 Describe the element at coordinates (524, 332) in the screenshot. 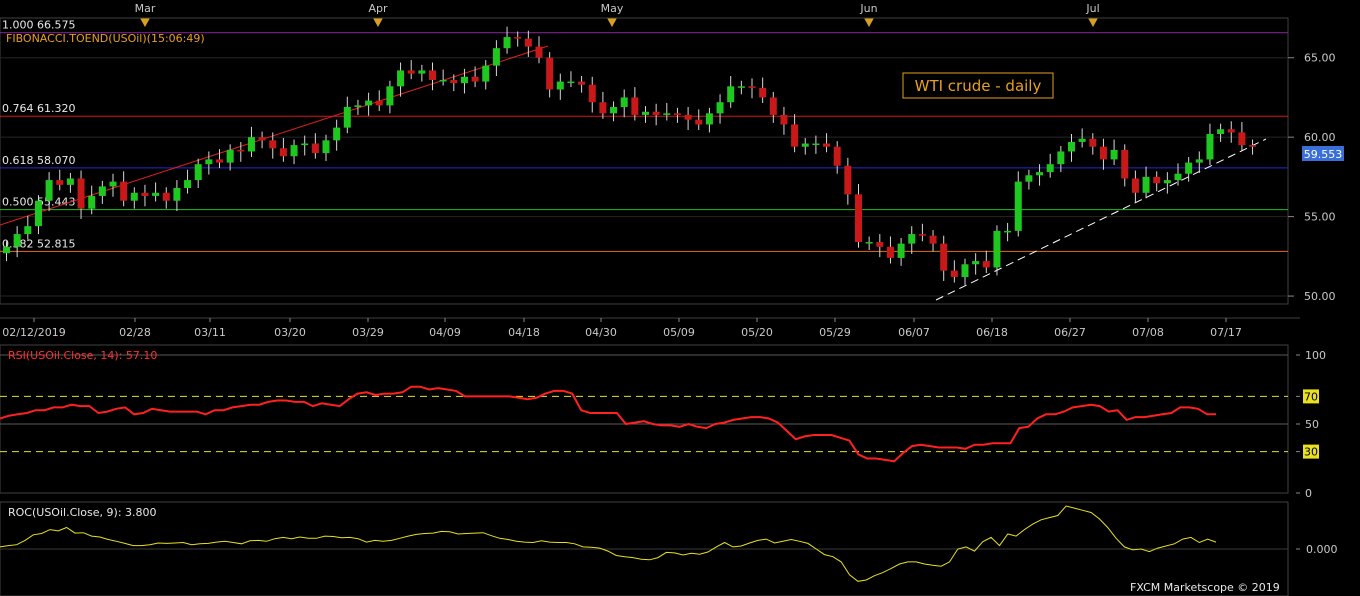

I see `date-tick-label: 04/18` at that location.